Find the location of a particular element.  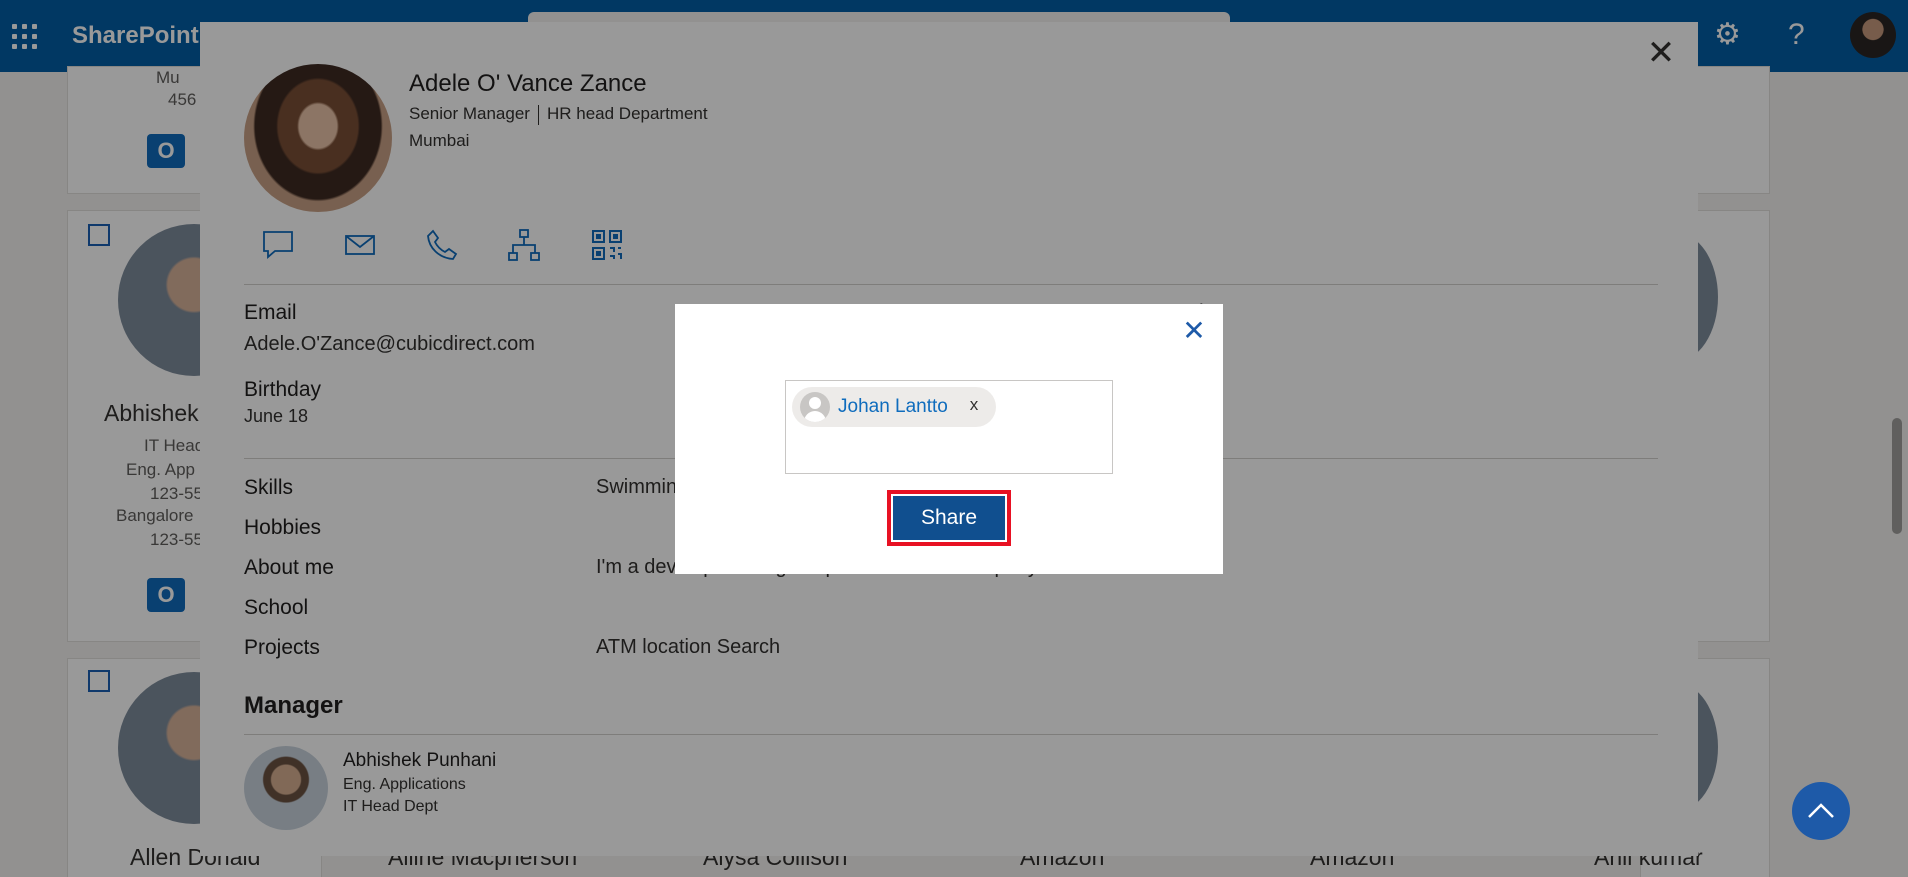

scroll-to-top-button is located at coordinates (1821, 811).